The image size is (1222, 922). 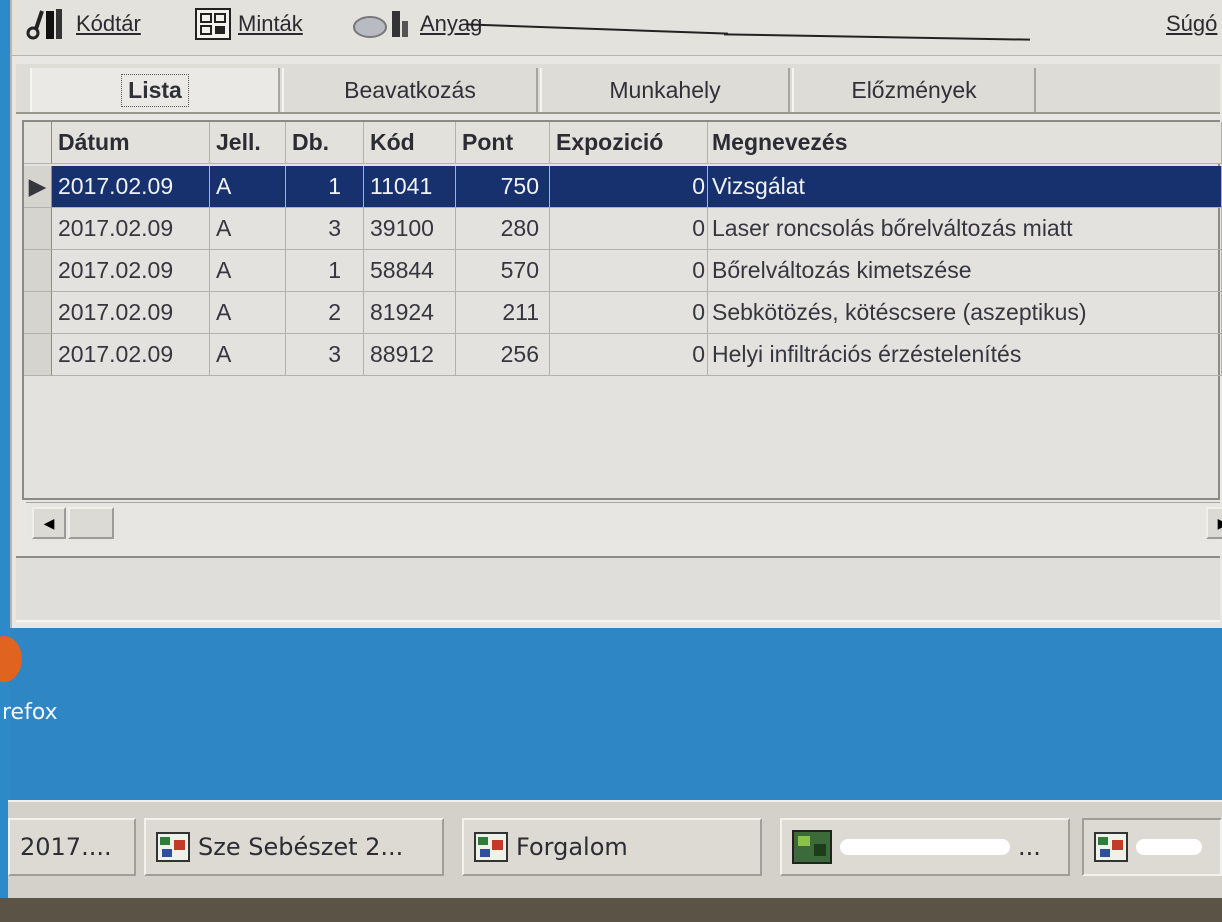 I want to click on status-bar, so click(x=618, y=589).